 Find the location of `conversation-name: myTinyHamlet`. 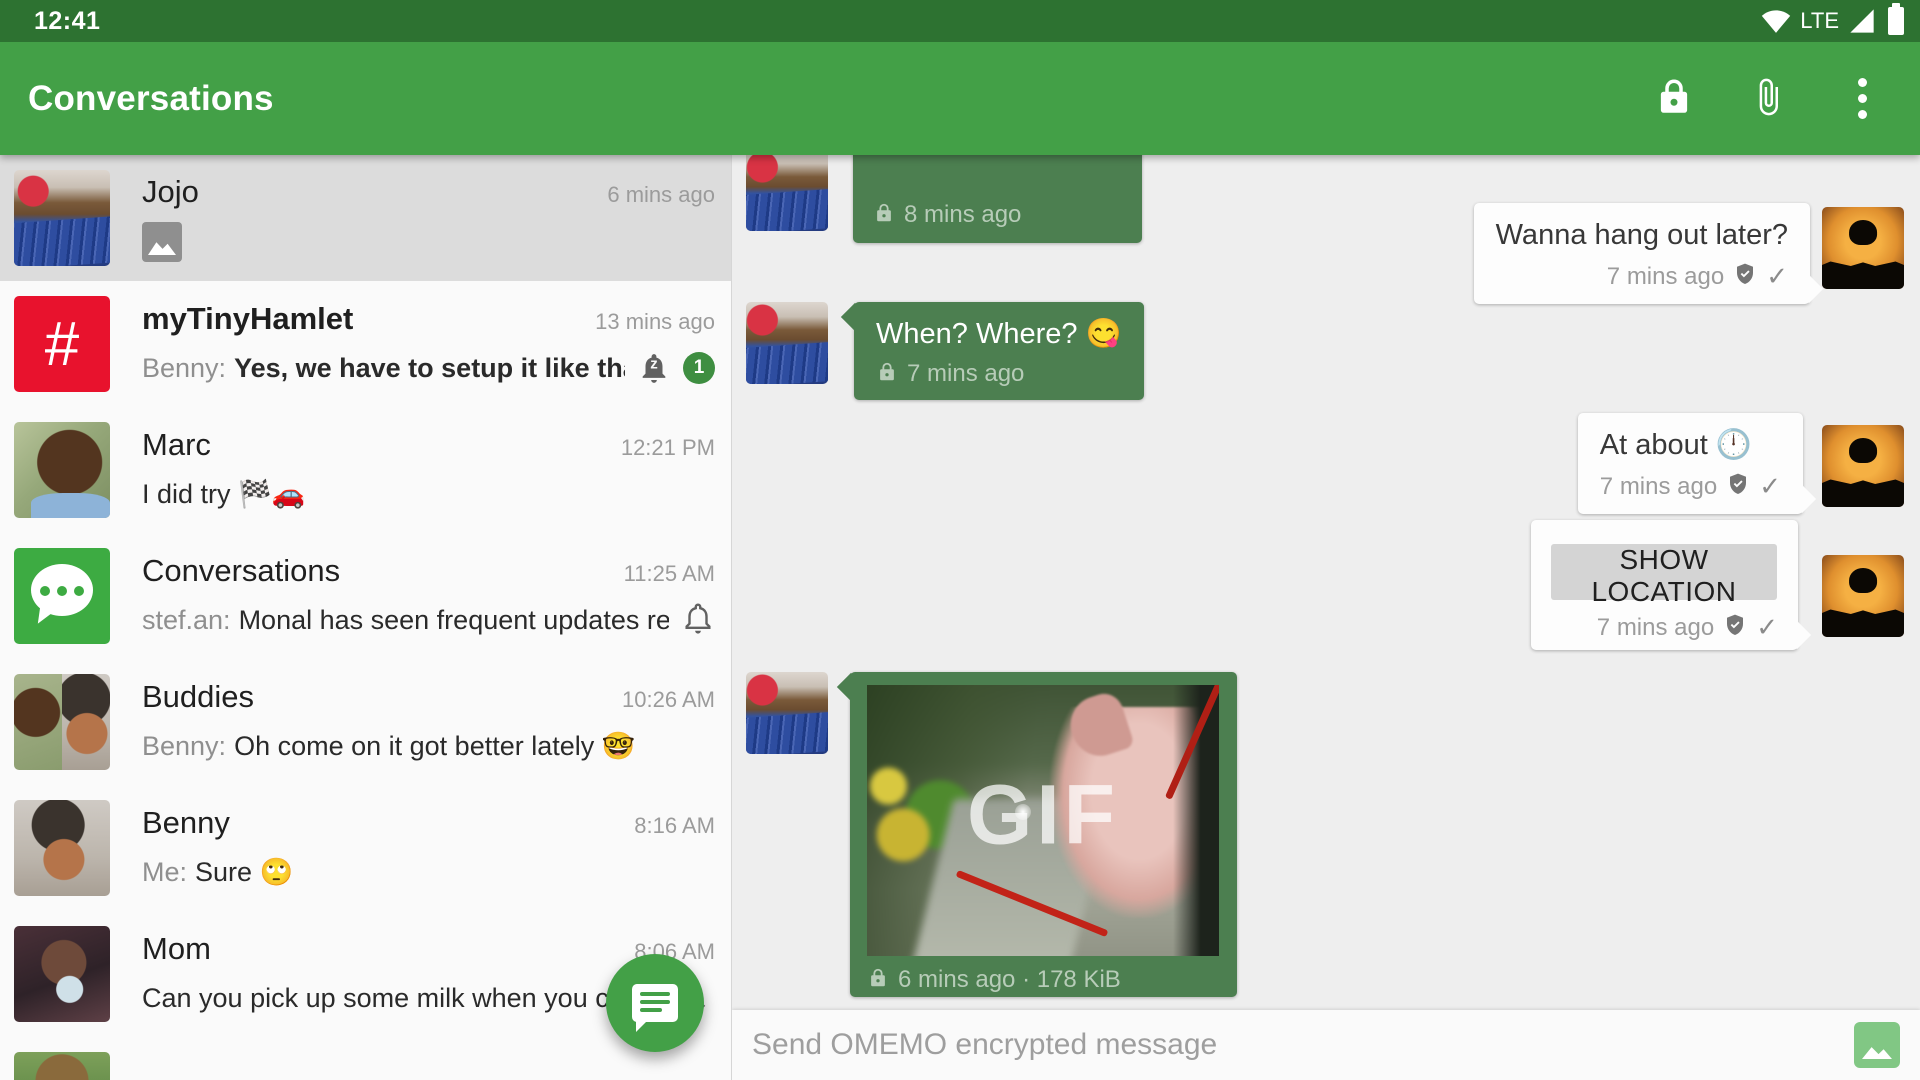

conversation-name: myTinyHamlet is located at coordinates (248, 318).